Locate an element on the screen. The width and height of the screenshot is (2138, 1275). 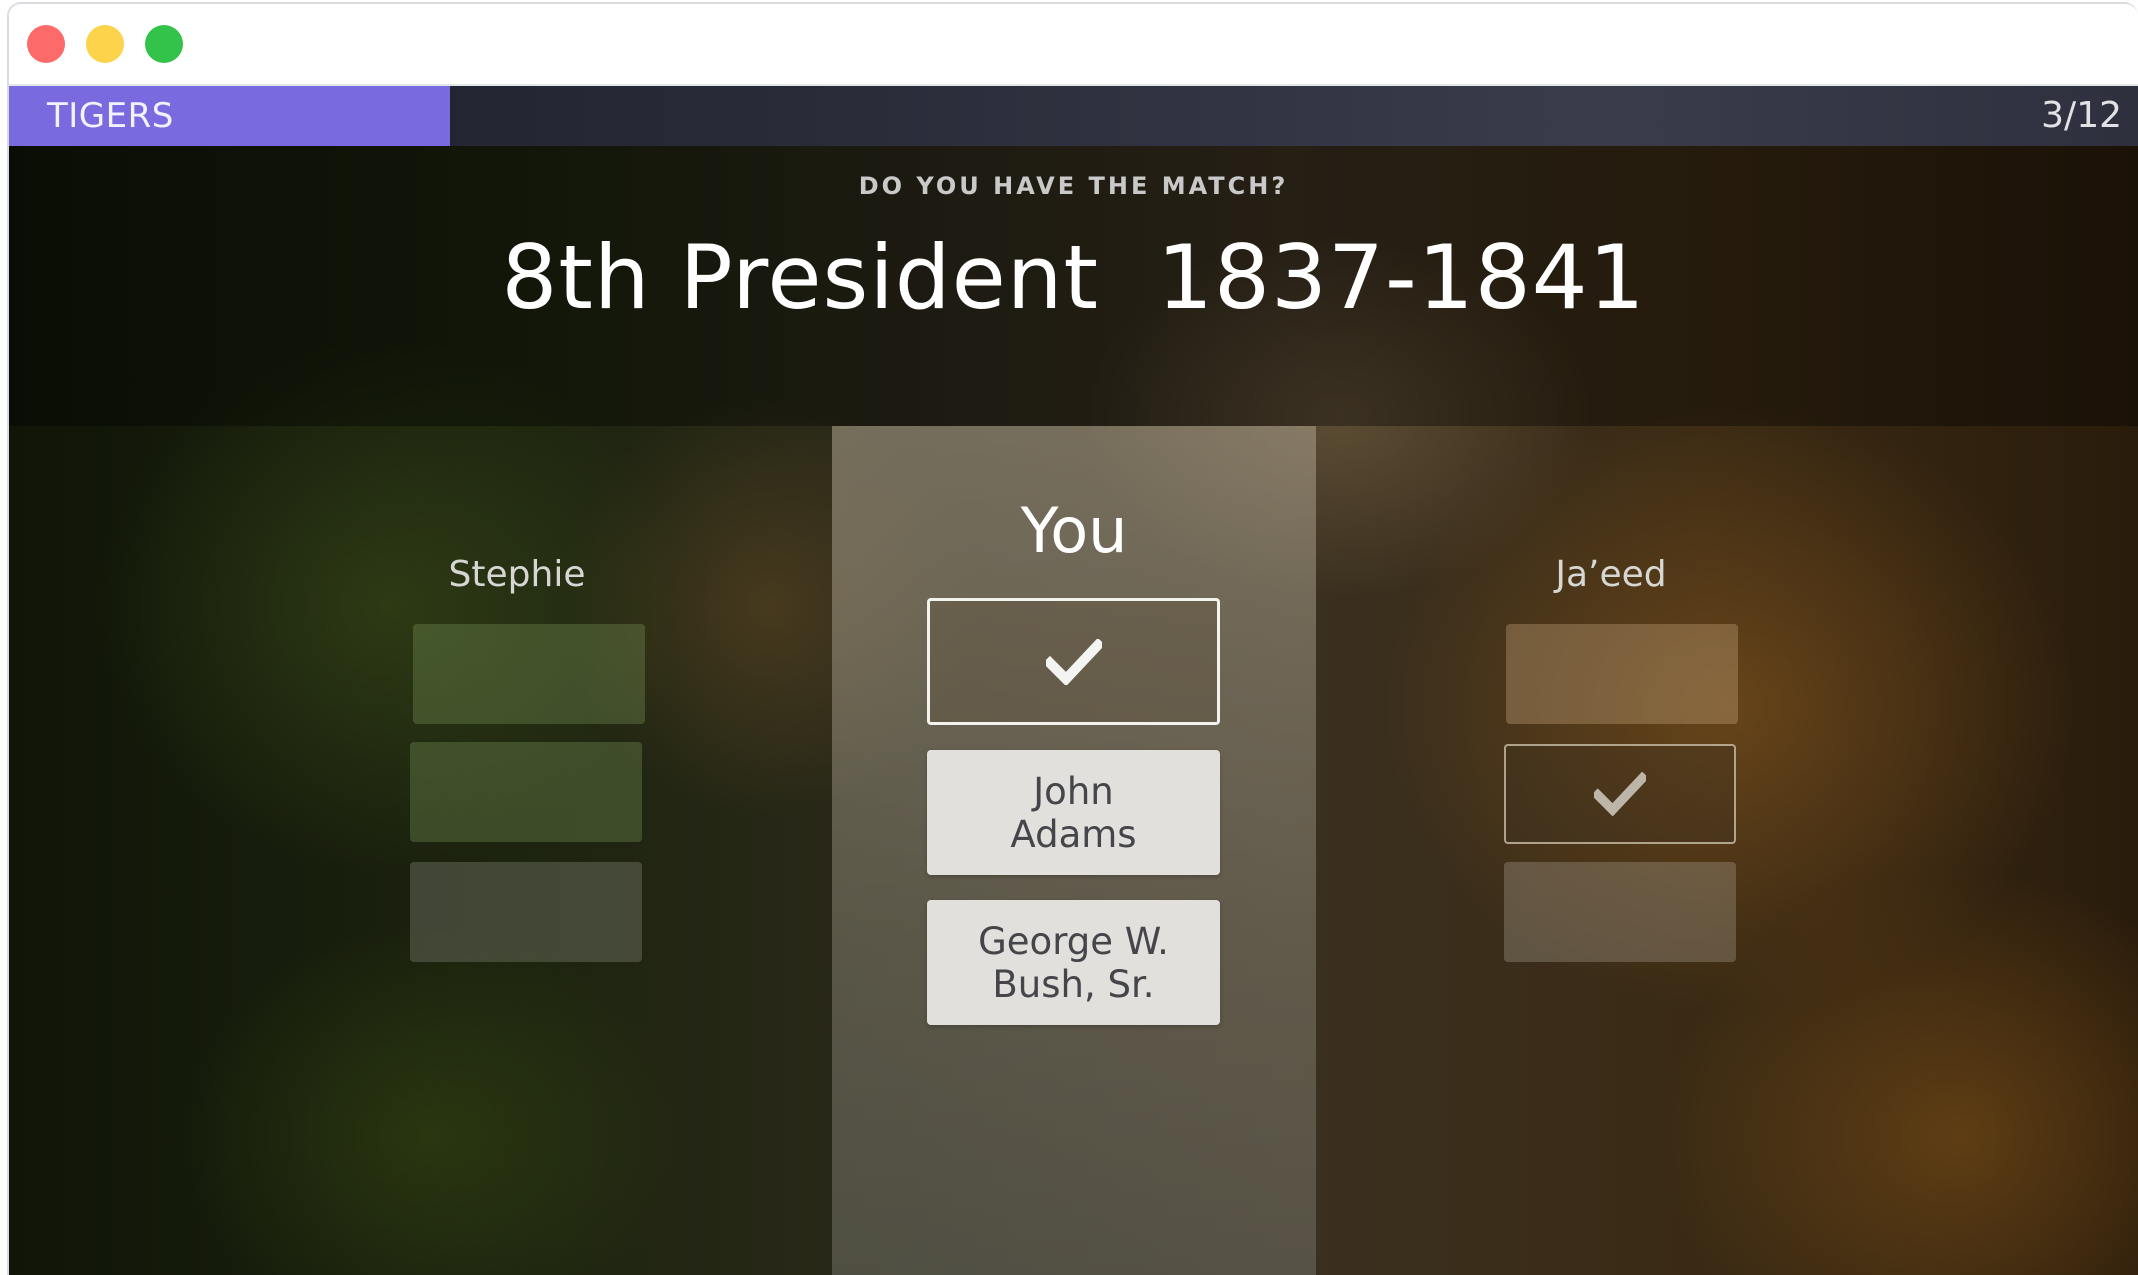
maximize-window-button is located at coordinates (164, 44).